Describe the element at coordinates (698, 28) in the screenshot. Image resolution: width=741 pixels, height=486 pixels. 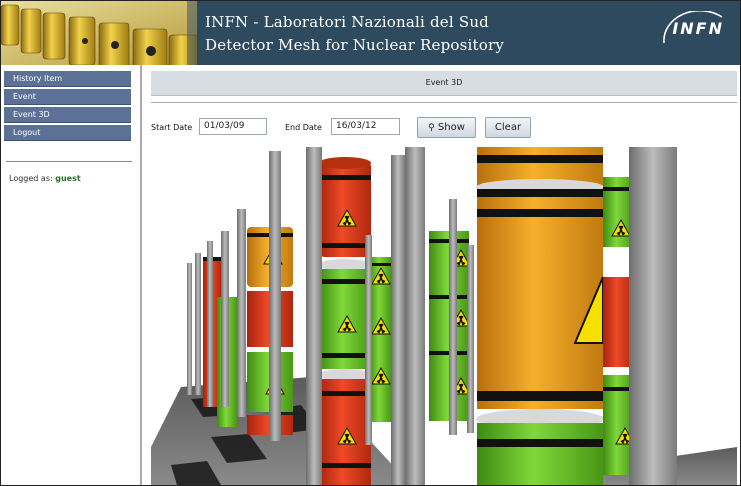
I see `infn-logo: INFN` at that location.